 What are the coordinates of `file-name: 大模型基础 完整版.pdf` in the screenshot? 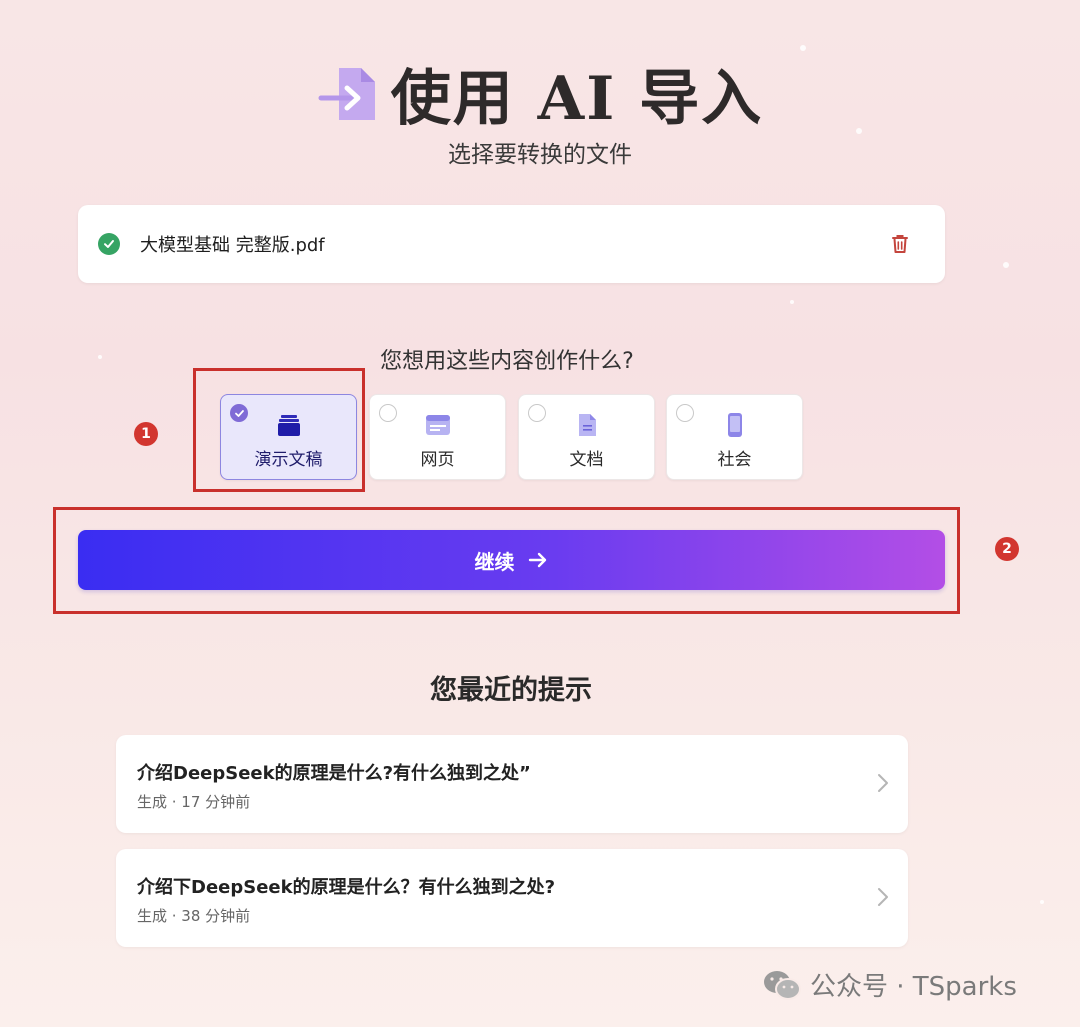 It's located at (232, 245).